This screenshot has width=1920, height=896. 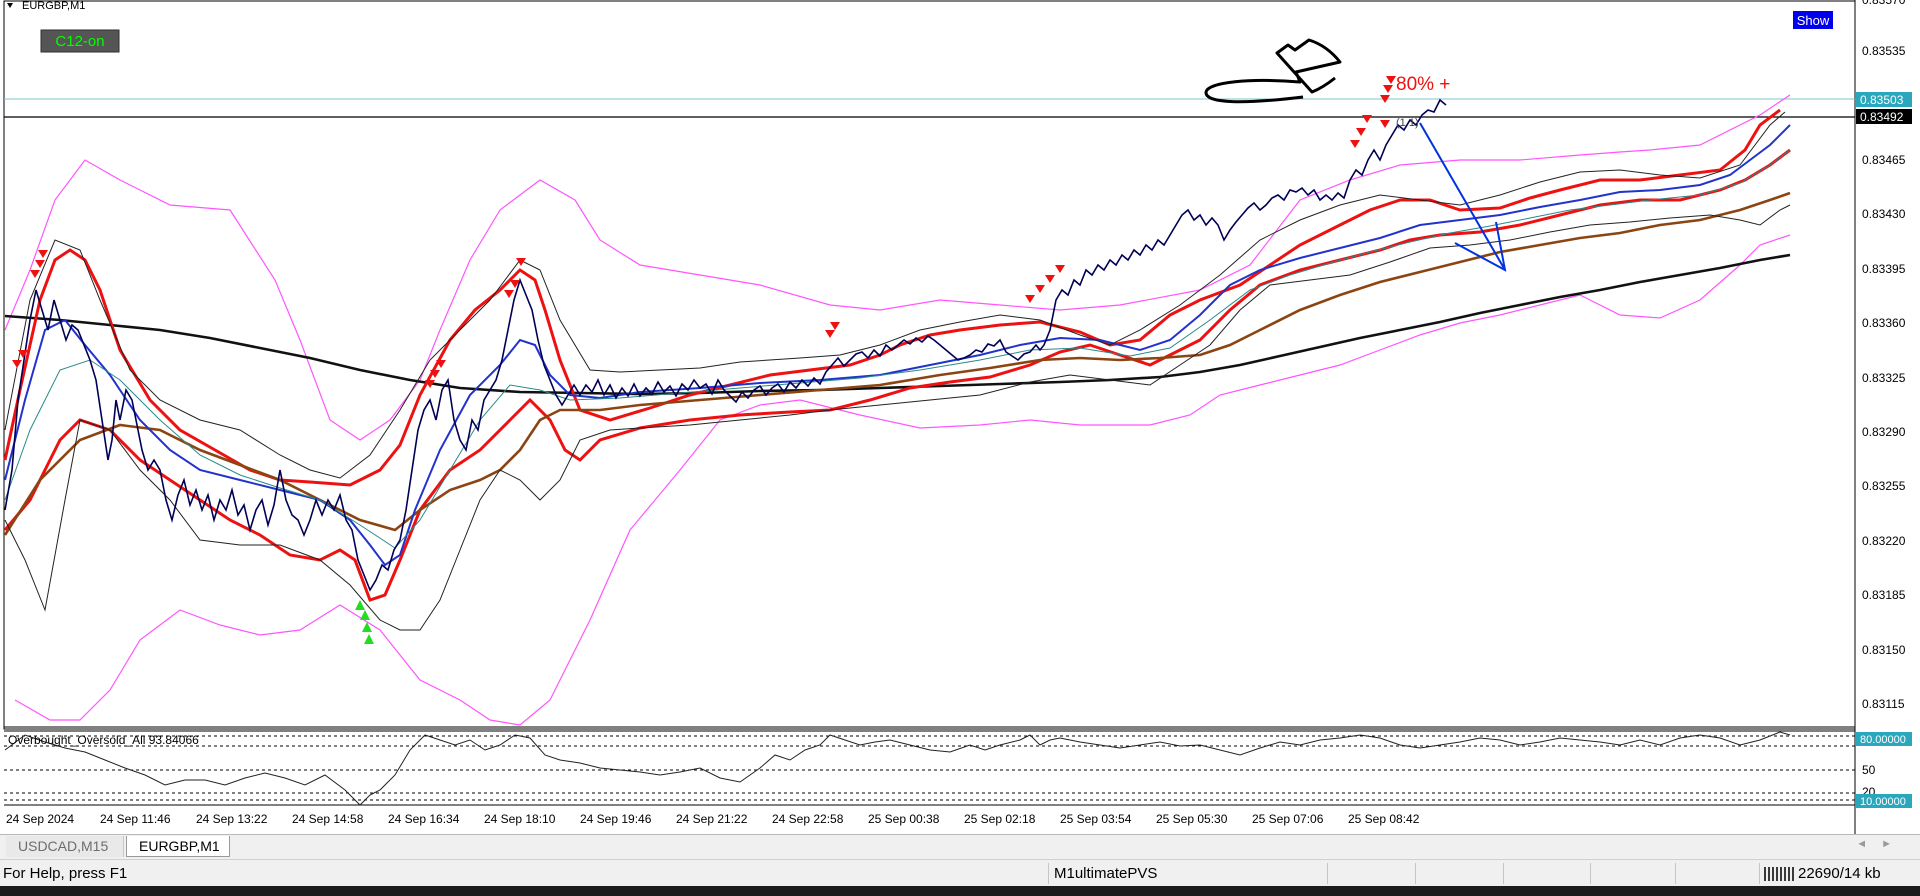 What do you see at coordinates (1884, 214) in the screenshot?
I see `price-tick: 0.83430` at bounding box center [1884, 214].